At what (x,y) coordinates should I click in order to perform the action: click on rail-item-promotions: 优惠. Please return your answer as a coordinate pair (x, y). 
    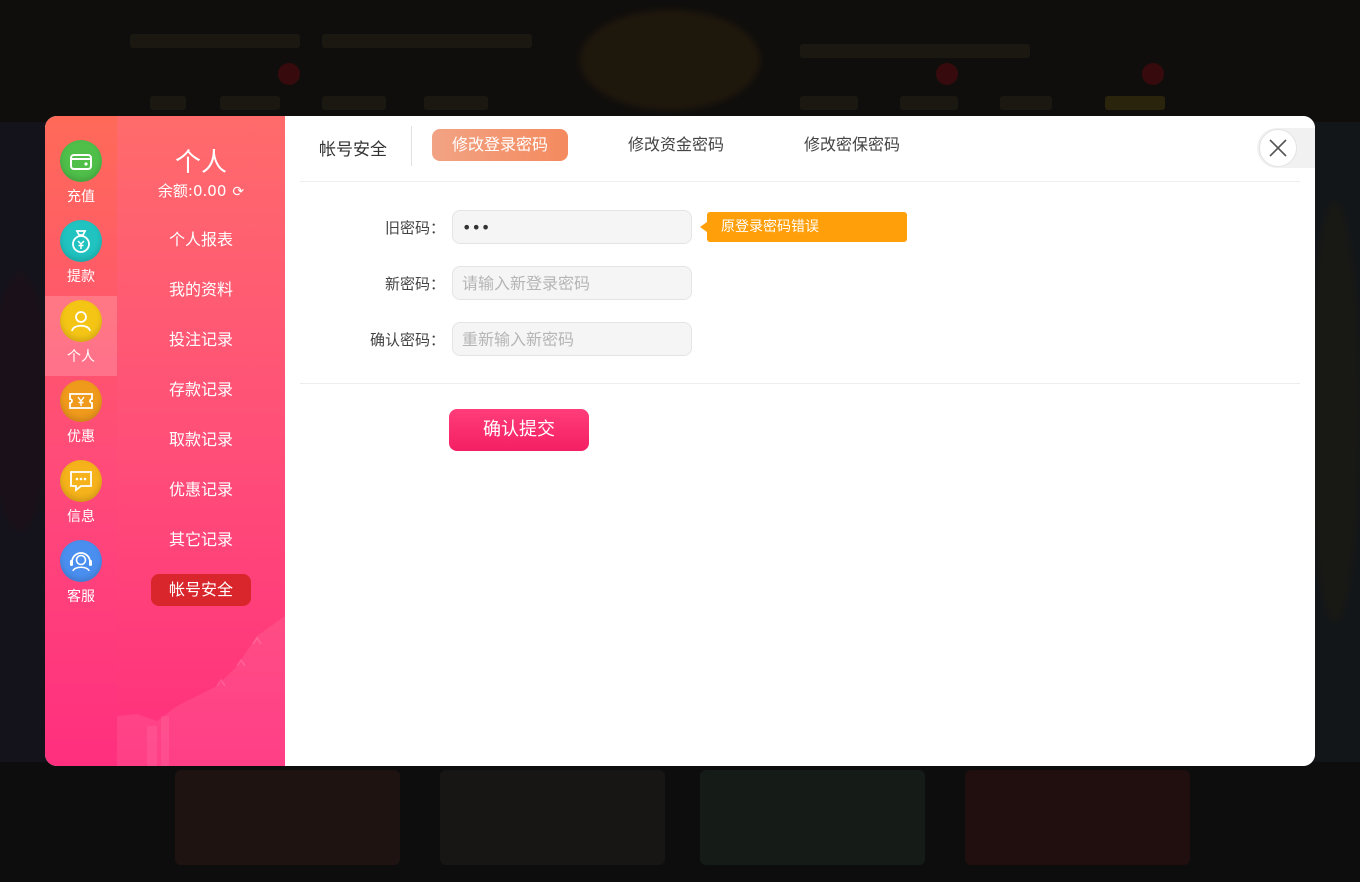
    Looking at the image, I should click on (81, 416).